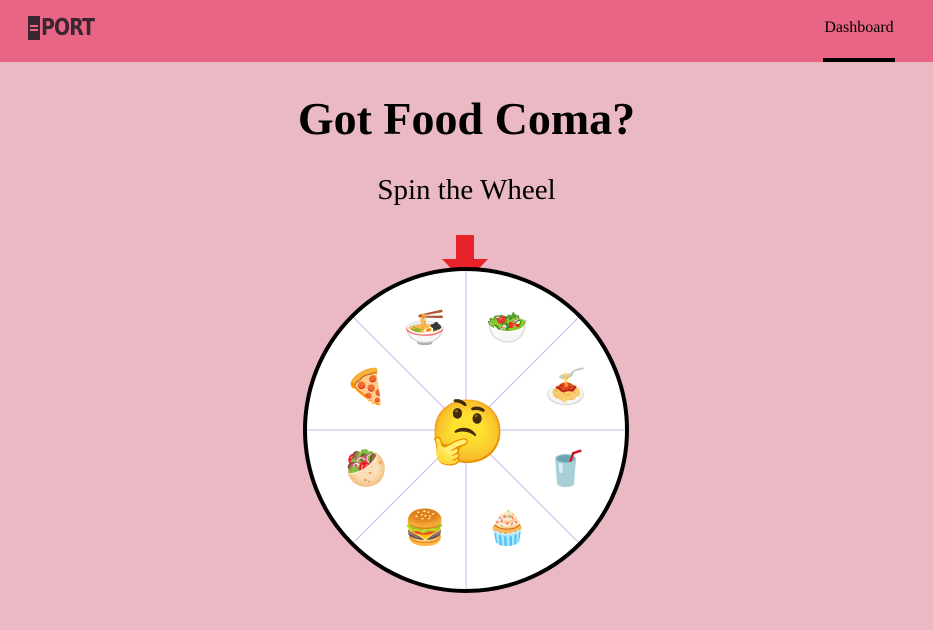  Describe the element at coordinates (507, 328) in the screenshot. I see `salad-icon: 🥗` at that location.